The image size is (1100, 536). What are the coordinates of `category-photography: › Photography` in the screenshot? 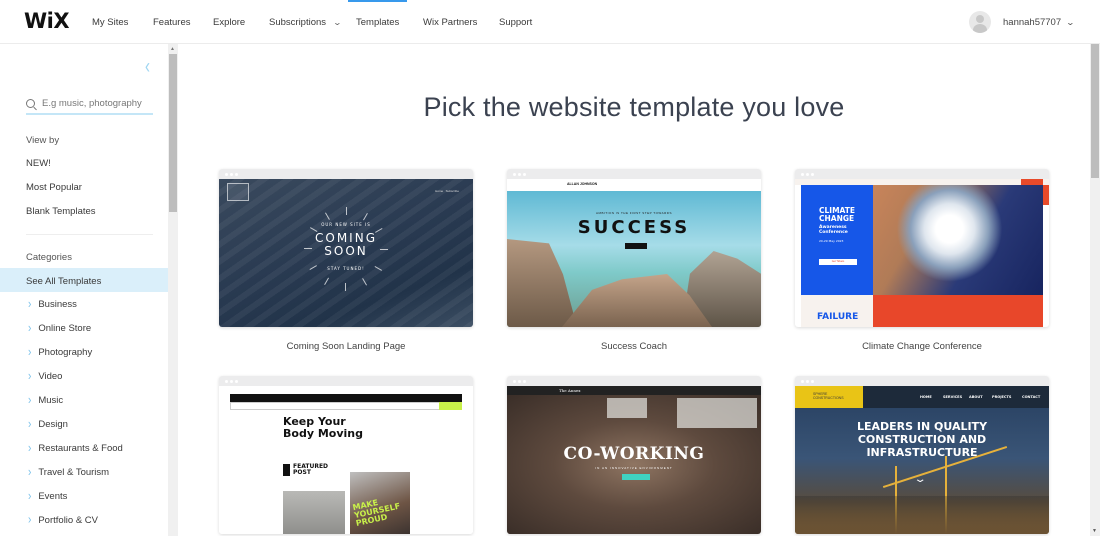 It's located at (60, 352).